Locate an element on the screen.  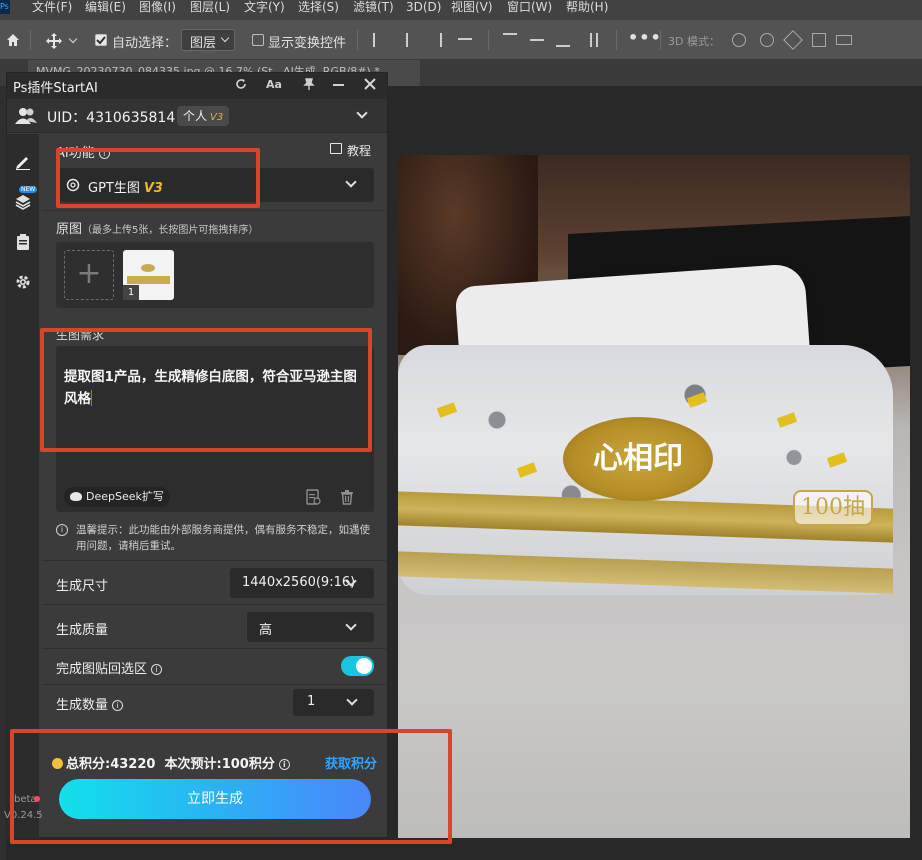
quality-label: 生成质量 is located at coordinates (82, 630).